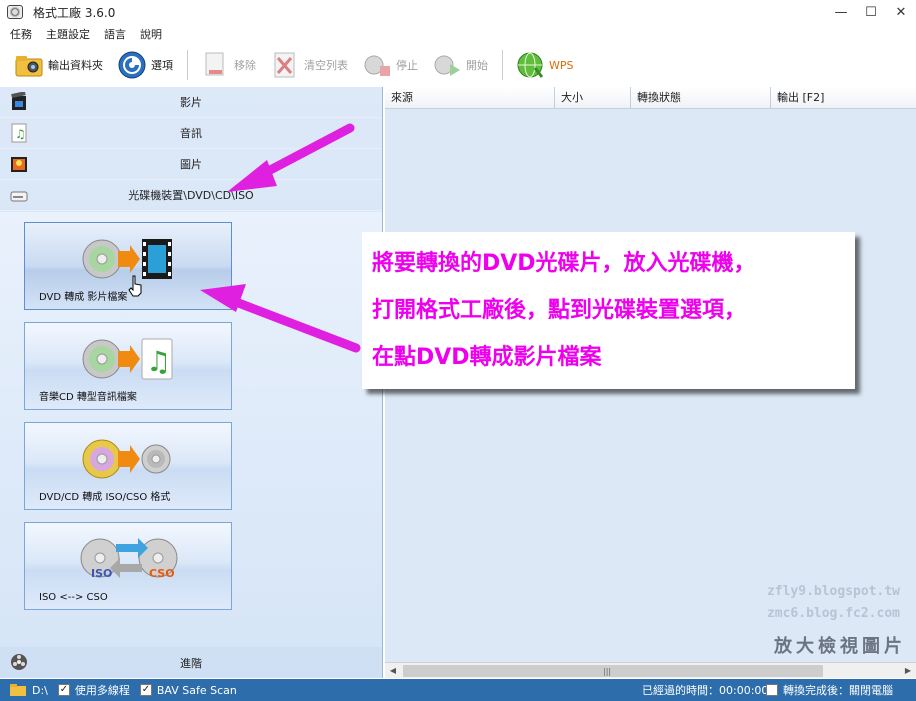 The height and width of the screenshot is (701, 916). What do you see at coordinates (29, 690) in the screenshot?
I see `drive-indicator: D:\` at bounding box center [29, 690].